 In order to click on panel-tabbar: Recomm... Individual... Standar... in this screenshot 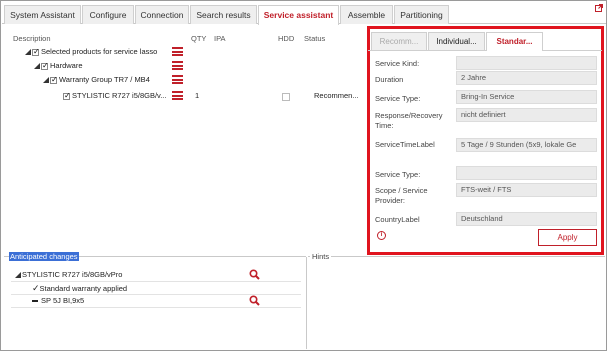, I will do `click(485, 40)`.